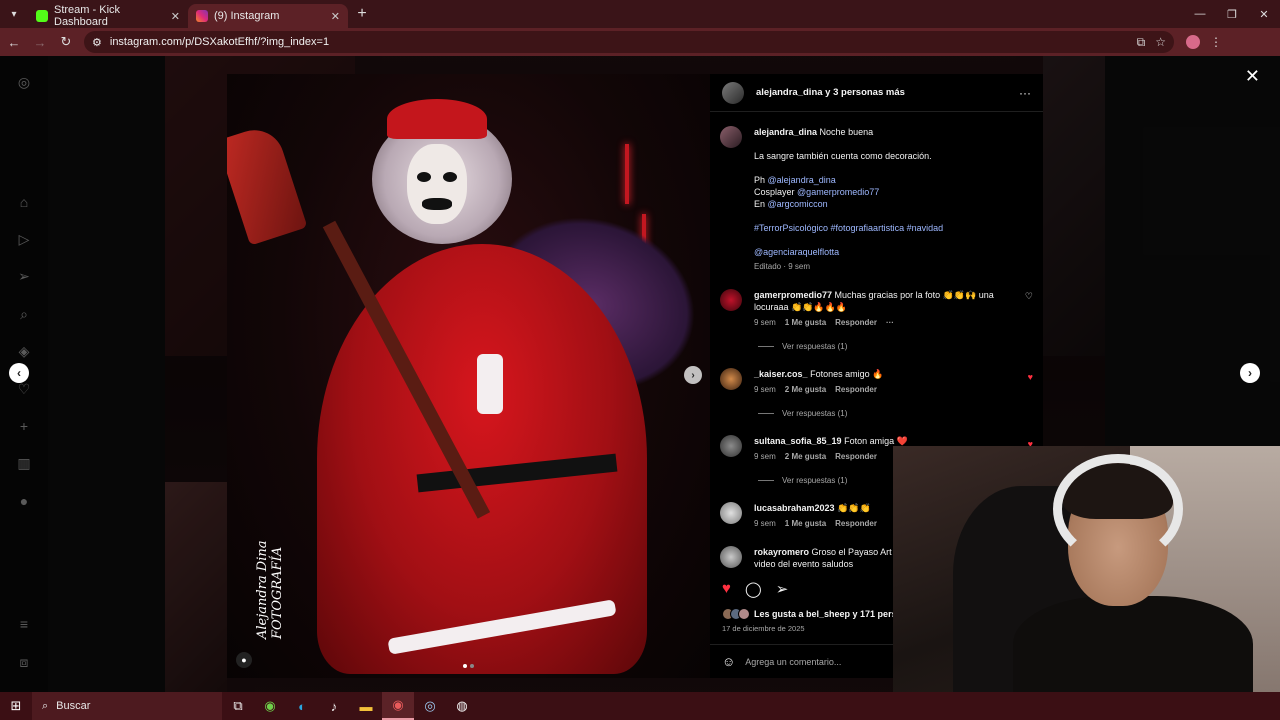 This screenshot has height=720, width=1280. I want to click on window-controls: — ❐ ✕, so click(1232, 14).